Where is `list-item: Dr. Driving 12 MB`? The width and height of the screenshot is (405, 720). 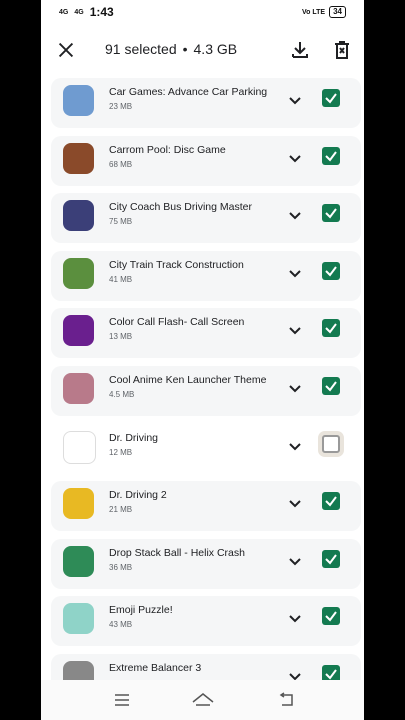 list-item: Dr. Driving 12 MB is located at coordinates (206, 448).